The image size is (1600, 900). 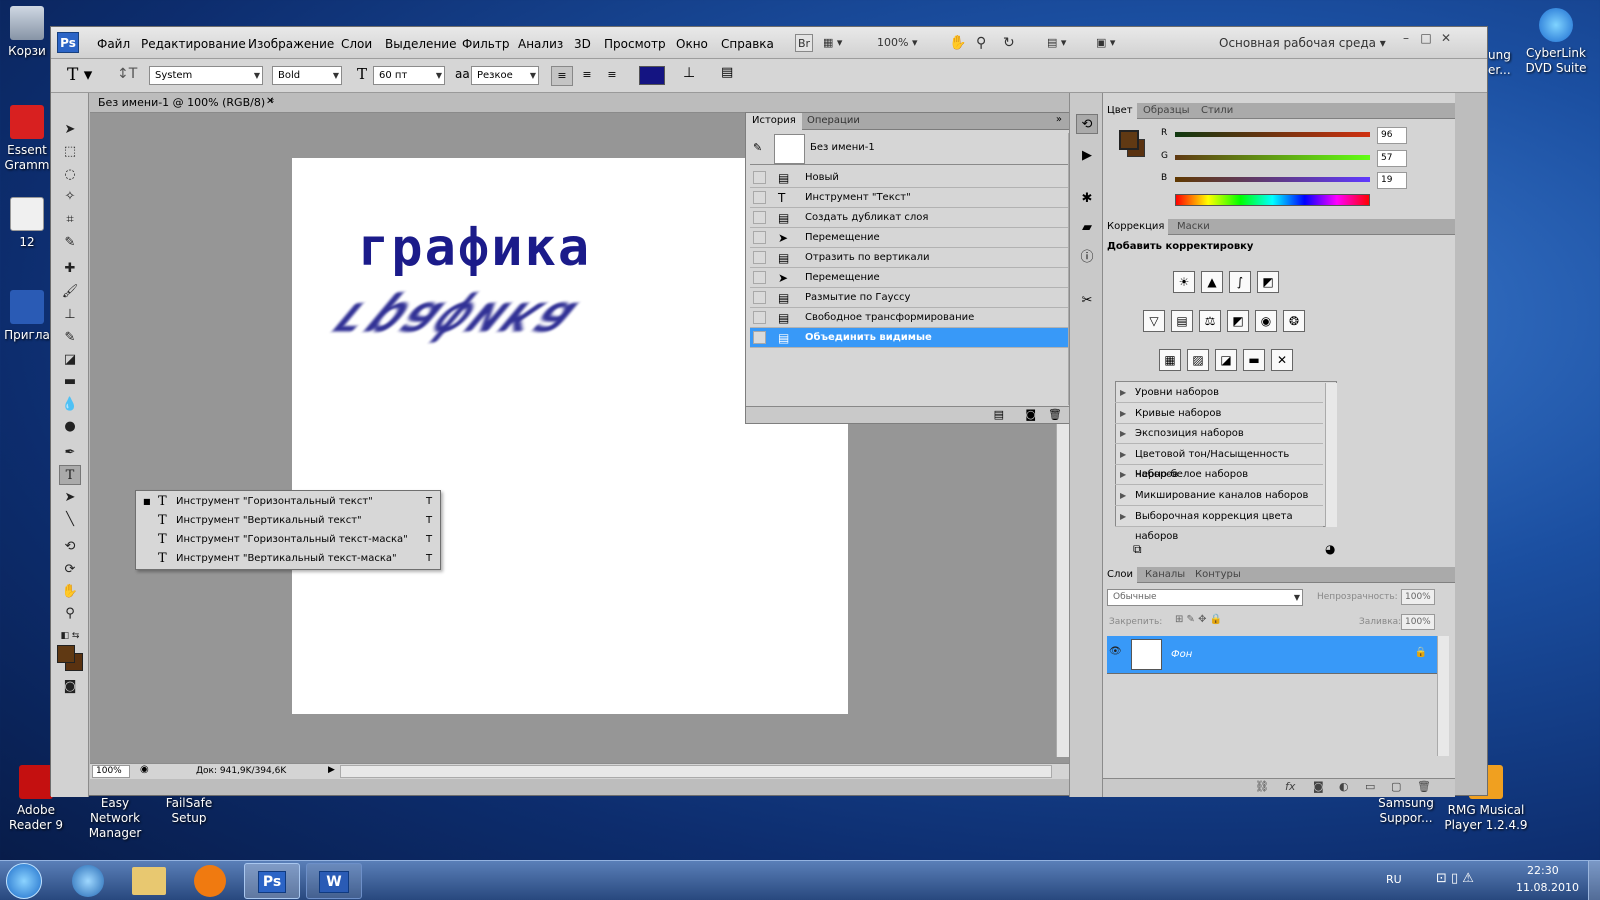 I want to click on character-panel-icon: ▤, so click(x=727, y=72).